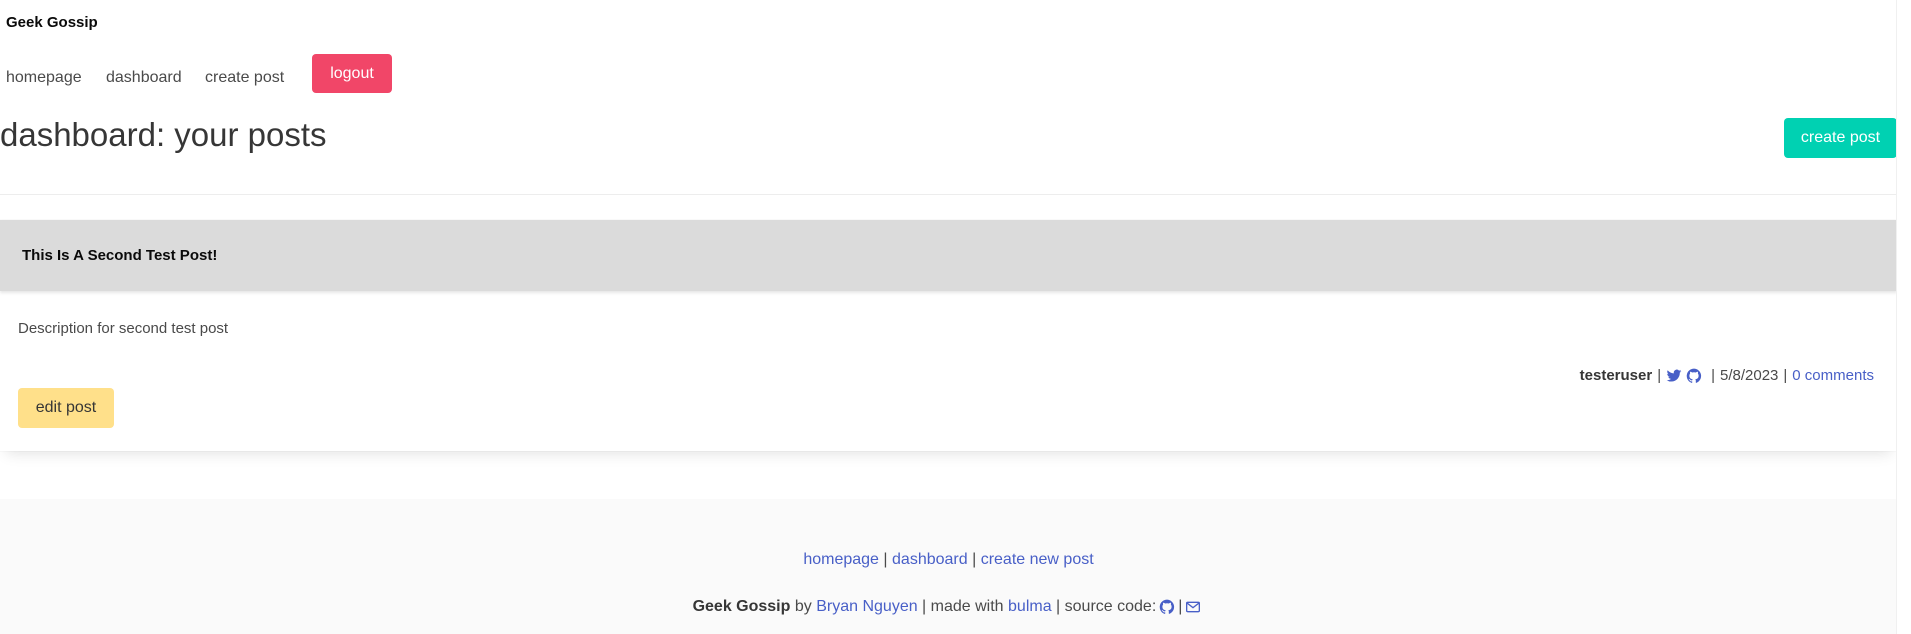 This screenshot has height=634, width=1911. Describe the element at coordinates (1840, 138) in the screenshot. I see `create-post-button: create post` at that location.